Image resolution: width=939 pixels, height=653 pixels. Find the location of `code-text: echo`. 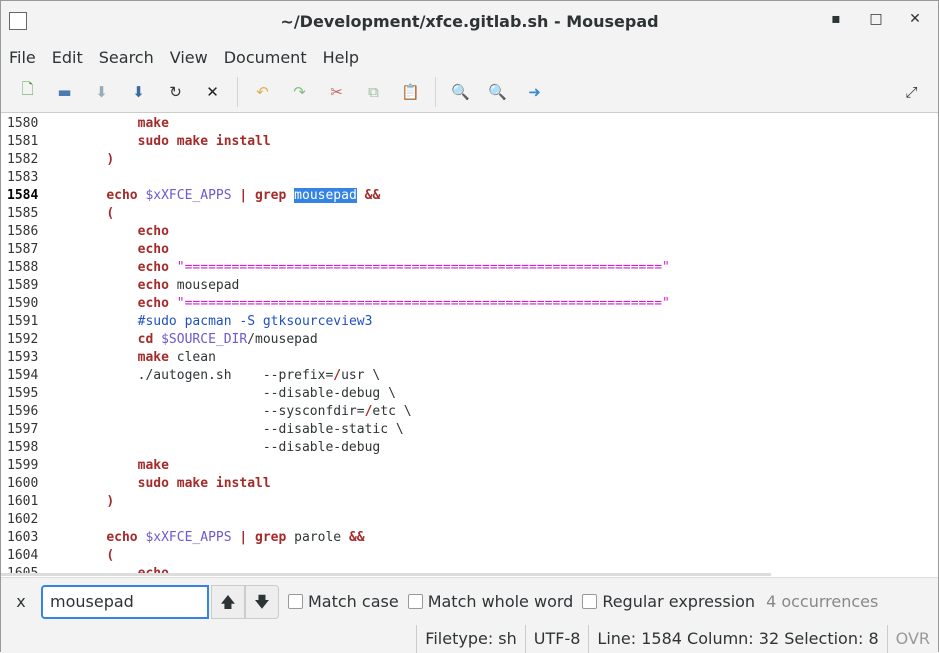

code-text: echo is located at coordinates (122, 232).